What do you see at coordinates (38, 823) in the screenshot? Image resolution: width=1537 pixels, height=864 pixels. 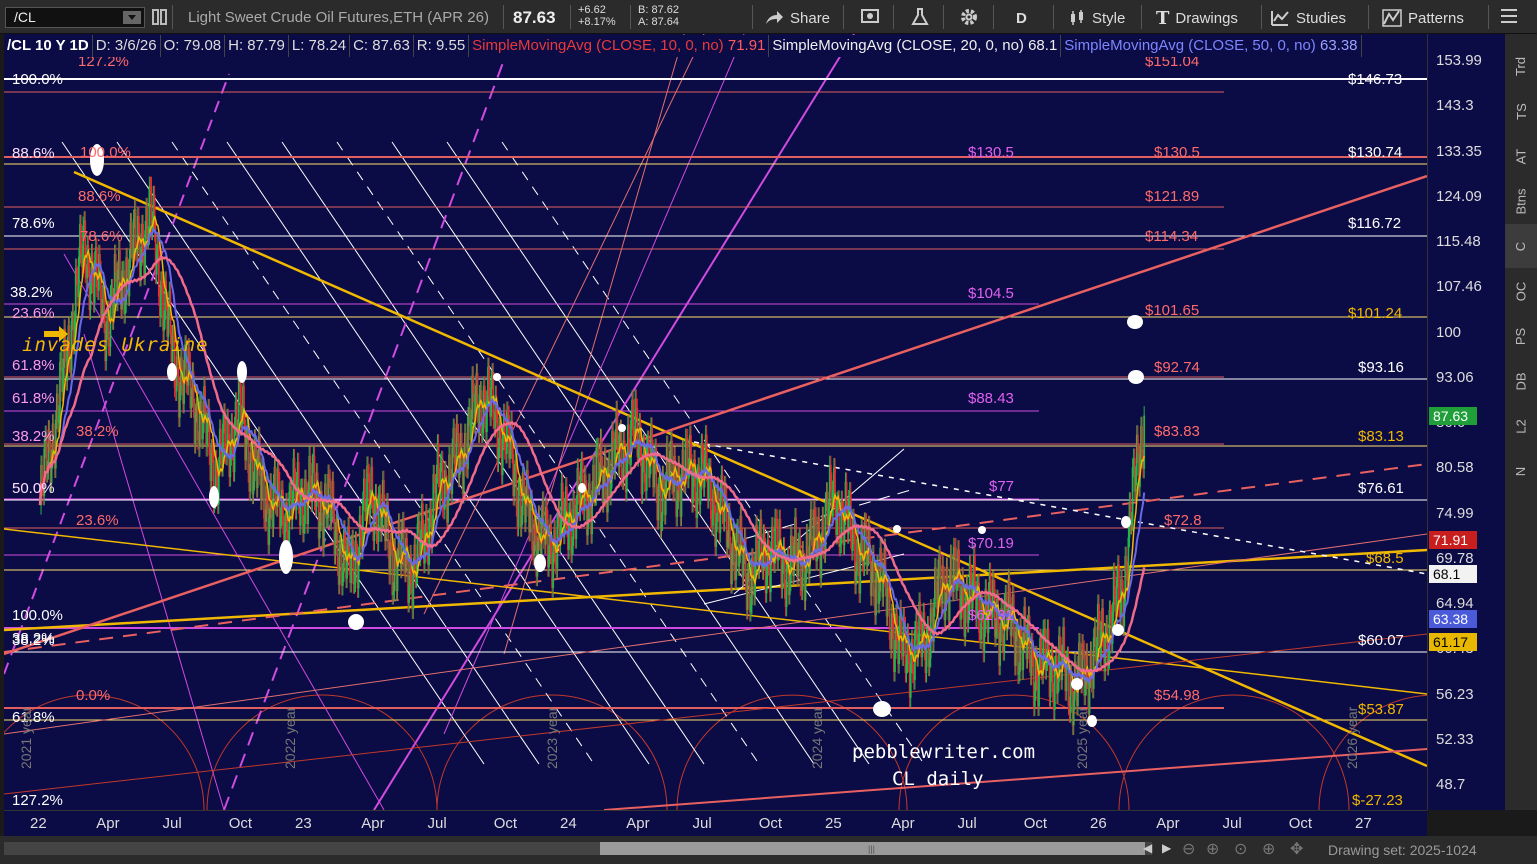 I see `time-tick: 22` at bounding box center [38, 823].